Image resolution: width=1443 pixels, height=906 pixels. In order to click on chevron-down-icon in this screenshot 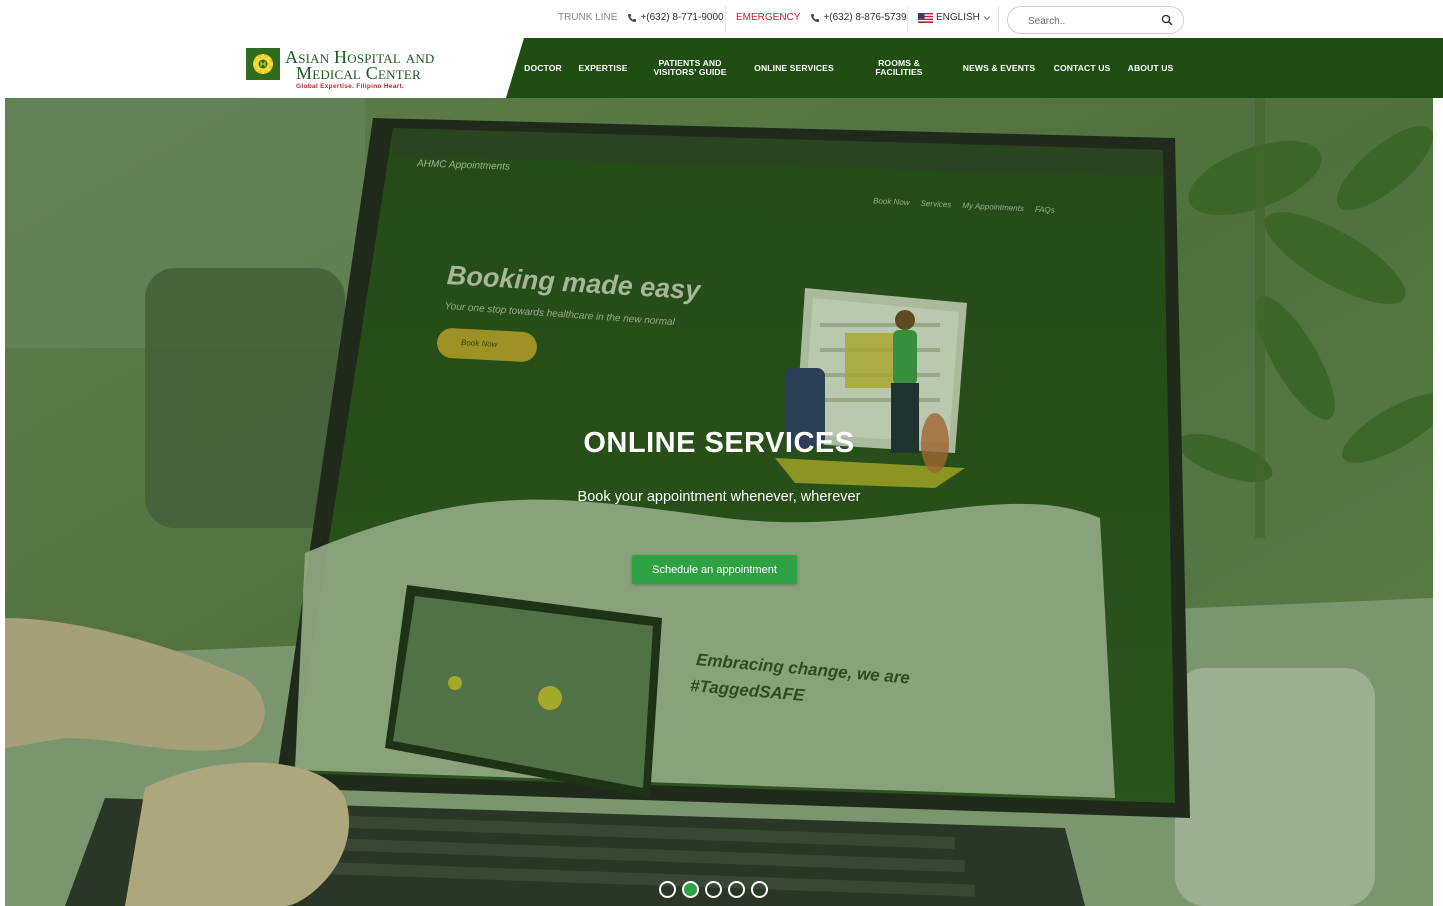, I will do `click(987, 17)`.